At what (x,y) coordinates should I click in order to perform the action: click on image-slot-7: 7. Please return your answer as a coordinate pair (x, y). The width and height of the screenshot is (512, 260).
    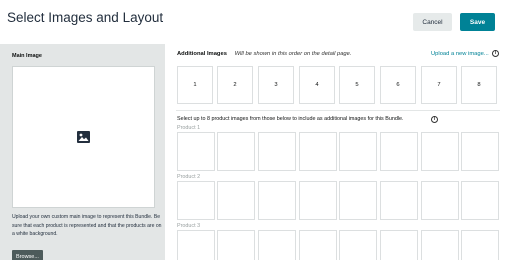
    Looking at the image, I should click on (439, 85).